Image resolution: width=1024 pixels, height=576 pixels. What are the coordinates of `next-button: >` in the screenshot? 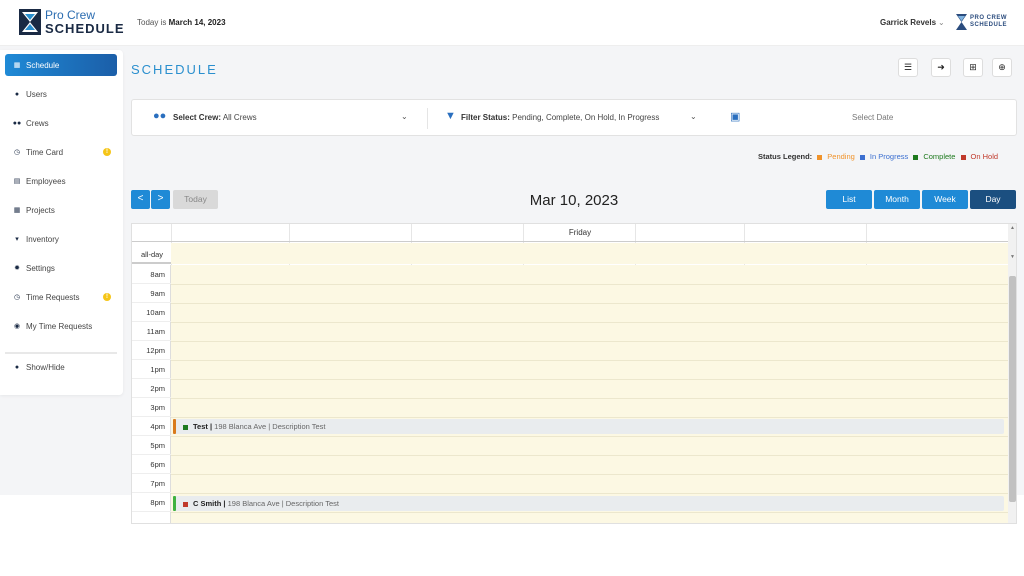 It's located at (160, 199).